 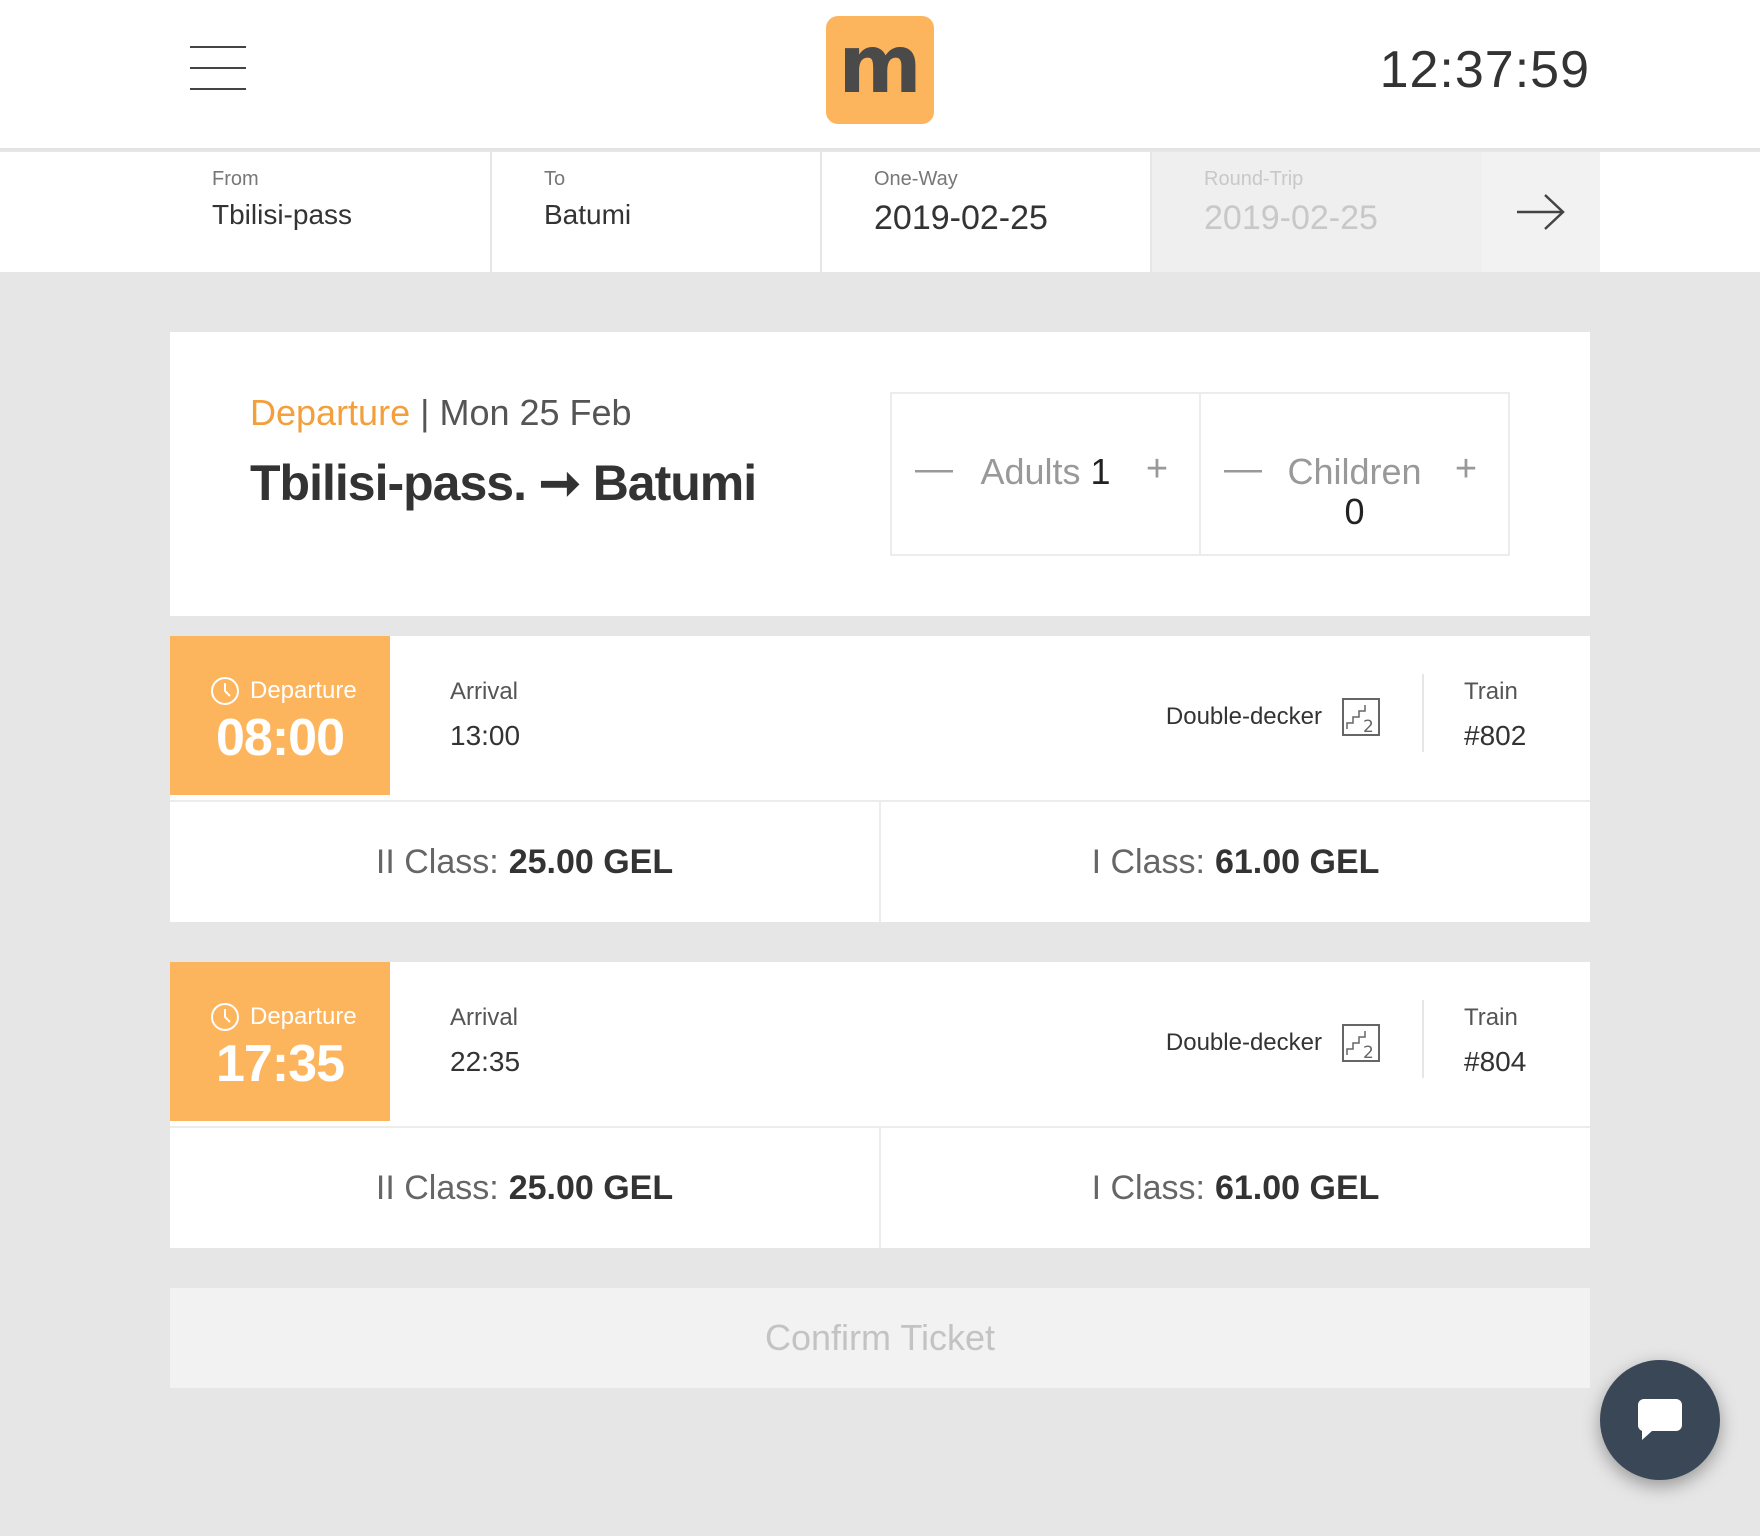 What do you see at coordinates (485, 1061) in the screenshot?
I see `arrival-time: 22:35` at bounding box center [485, 1061].